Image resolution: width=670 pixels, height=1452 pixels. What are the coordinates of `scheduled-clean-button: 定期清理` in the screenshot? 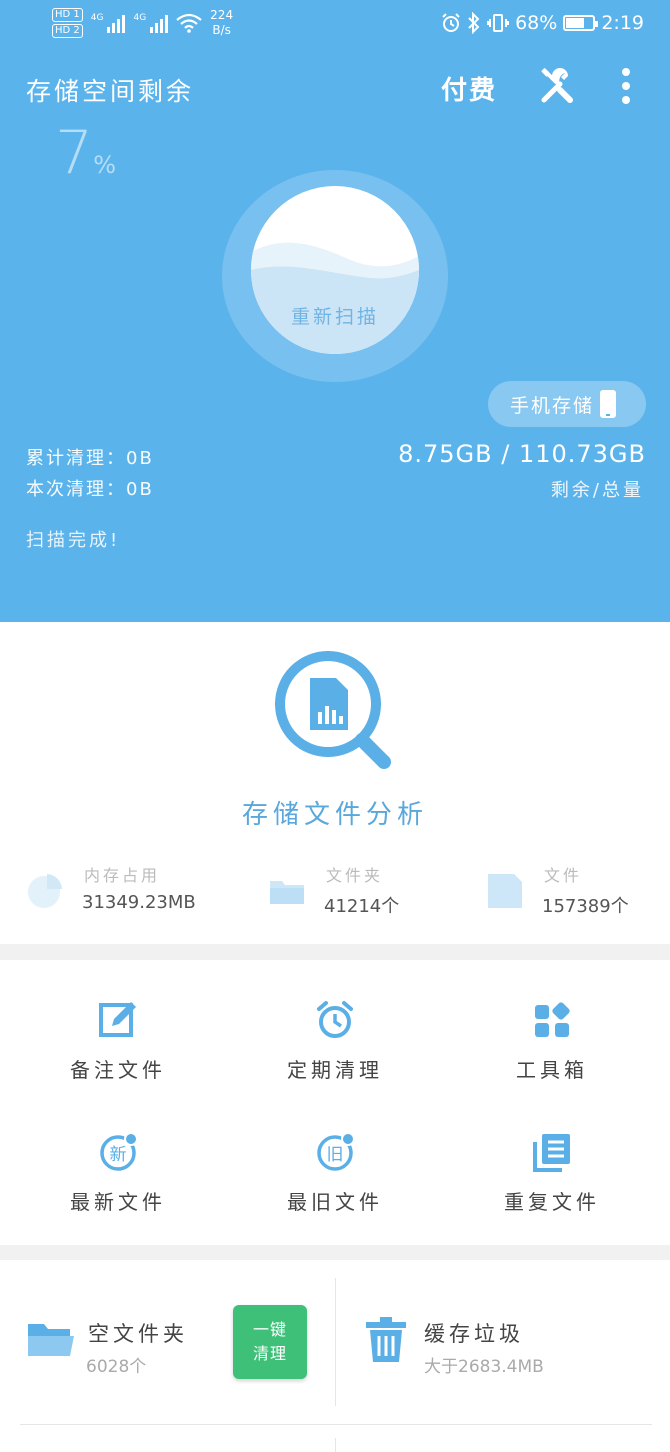 It's located at (335, 1055).